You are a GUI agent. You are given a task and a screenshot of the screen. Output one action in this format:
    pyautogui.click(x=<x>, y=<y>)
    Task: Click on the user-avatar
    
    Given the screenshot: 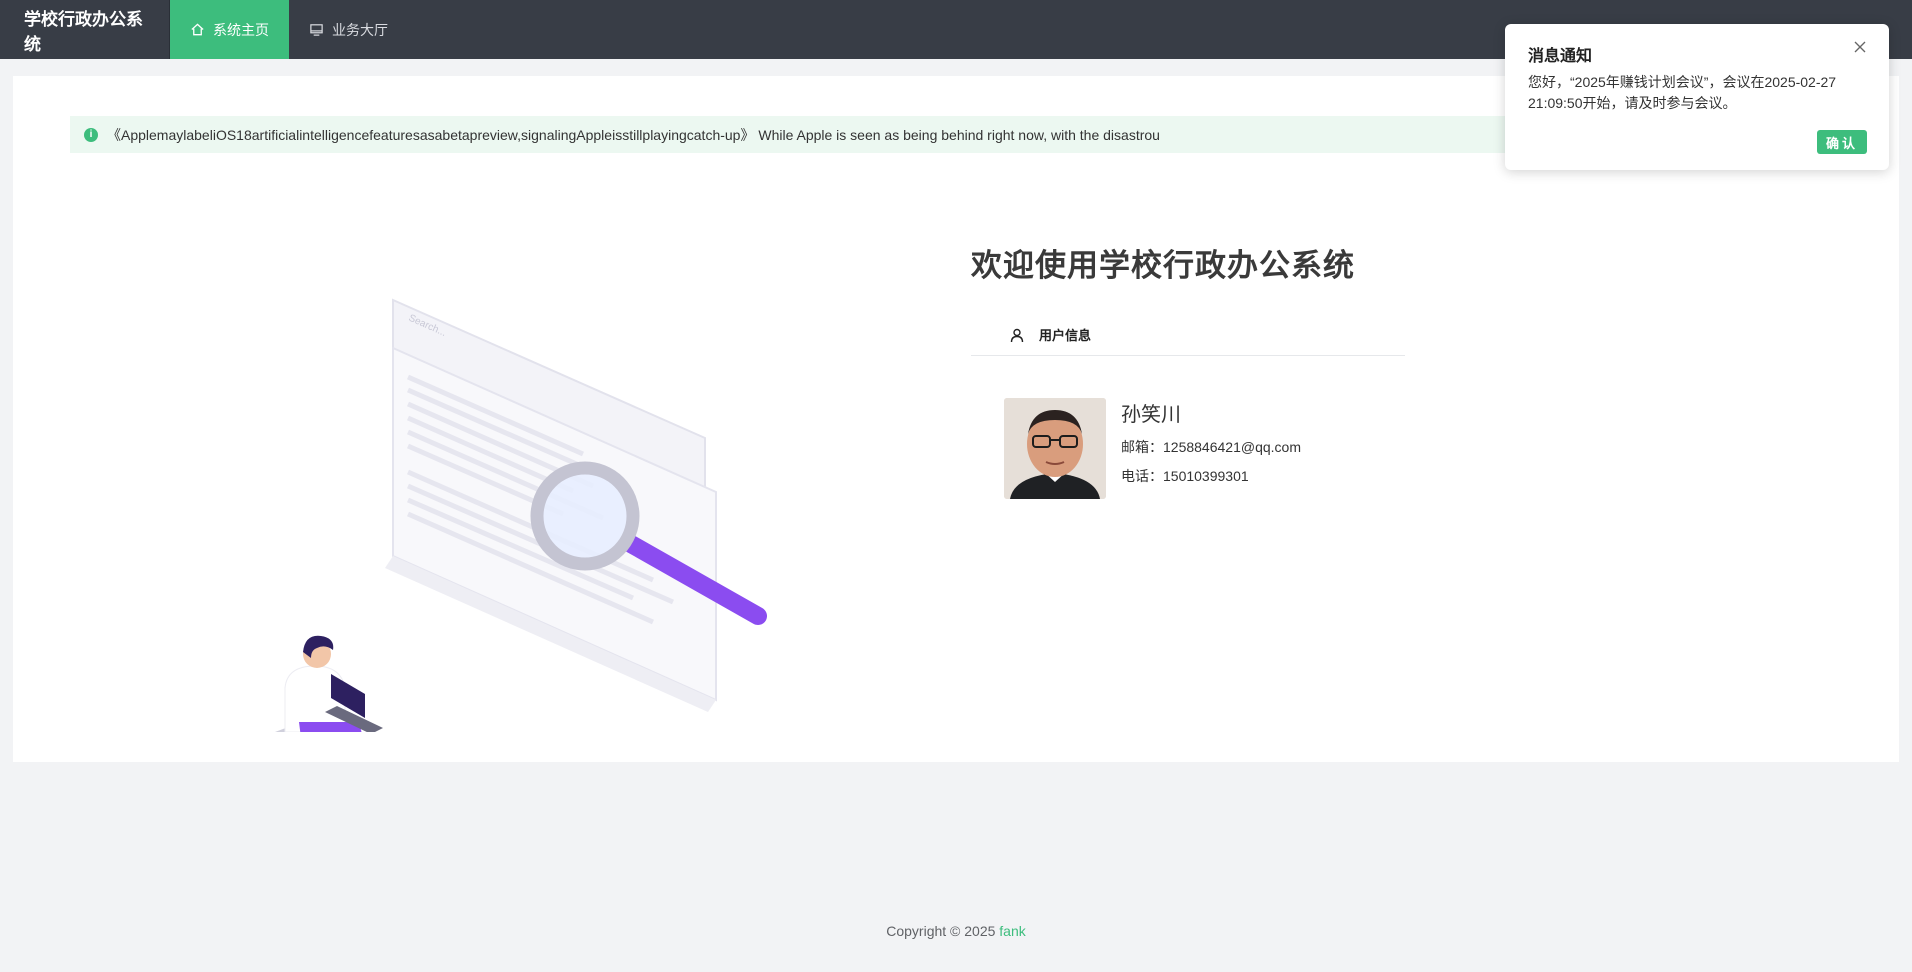 What is the action you would take?
    pyautogui.click(x=1055, y=448)
    